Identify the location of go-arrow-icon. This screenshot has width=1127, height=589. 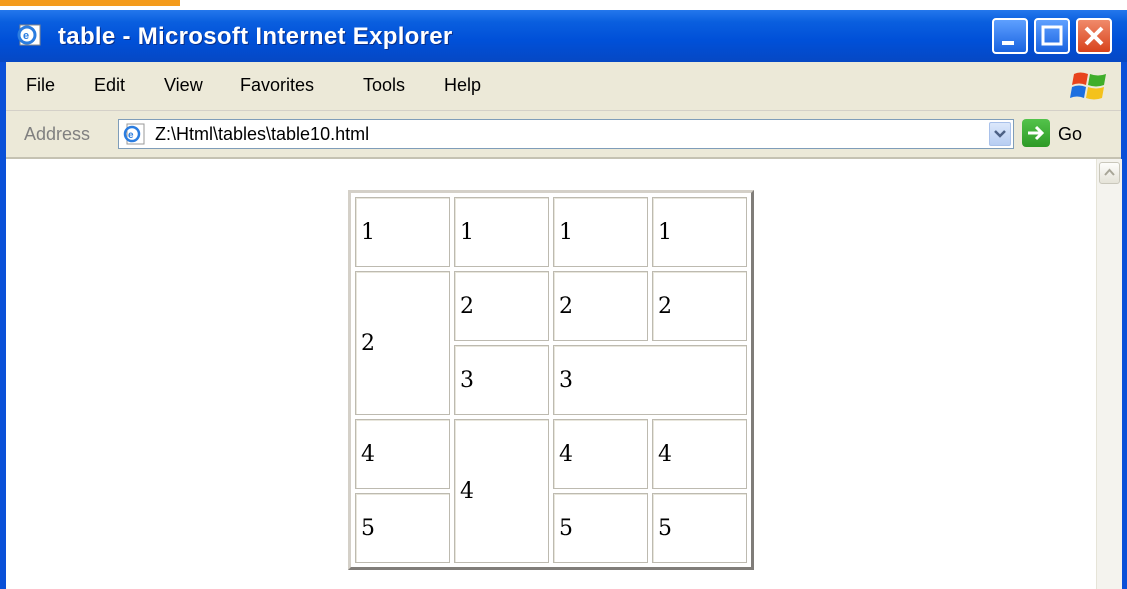
(1036, 133).